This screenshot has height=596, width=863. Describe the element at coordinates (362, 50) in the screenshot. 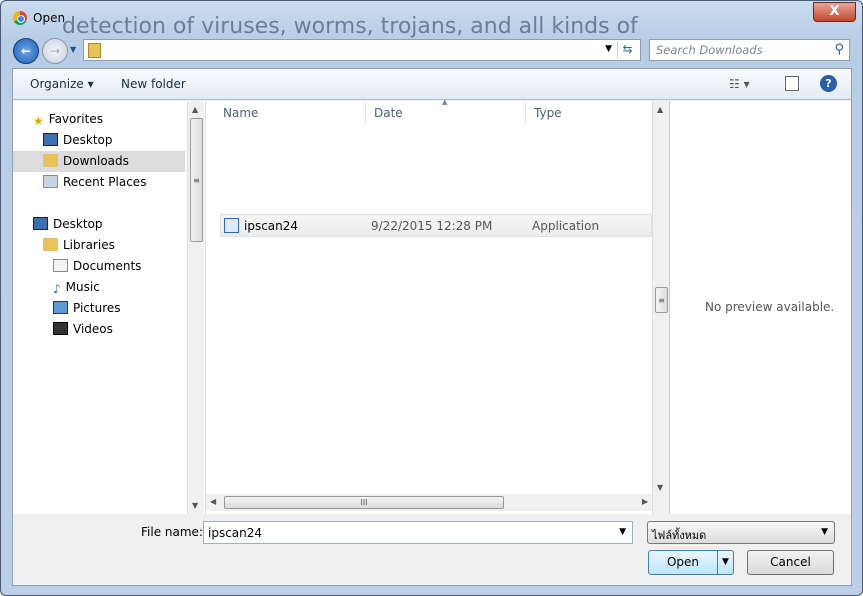

I see `address-bar: ▼ ⇆` at that location.